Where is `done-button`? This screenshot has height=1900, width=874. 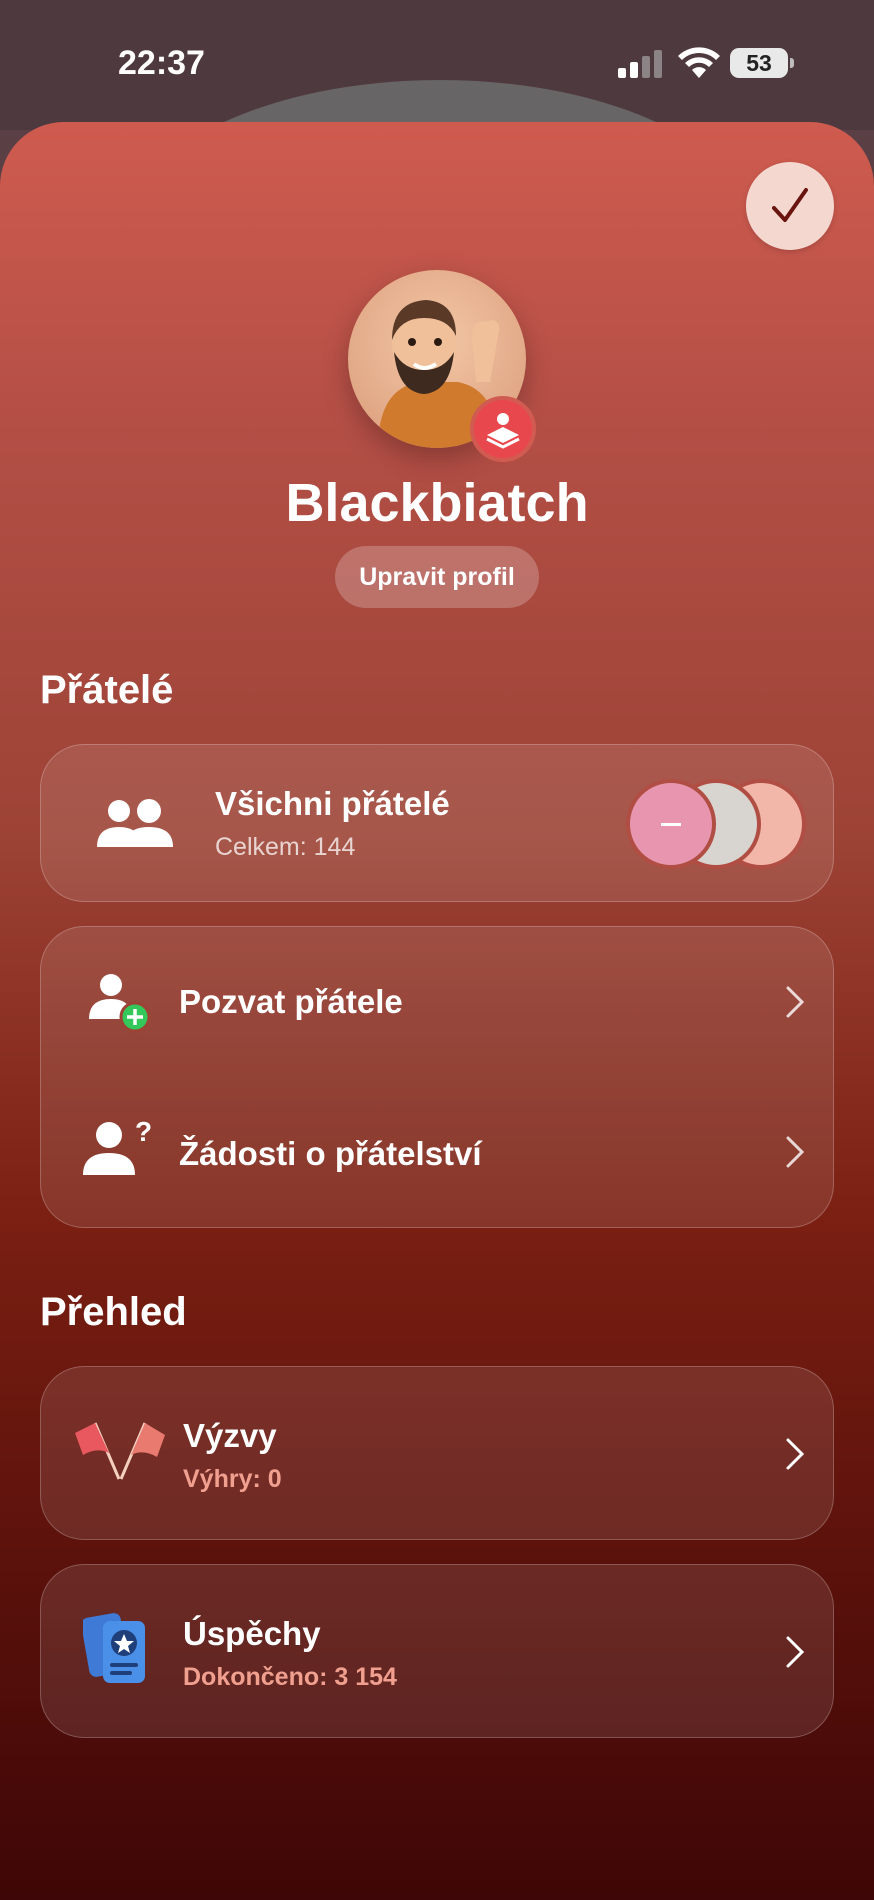
done-button is located at coordinates (790, 206).